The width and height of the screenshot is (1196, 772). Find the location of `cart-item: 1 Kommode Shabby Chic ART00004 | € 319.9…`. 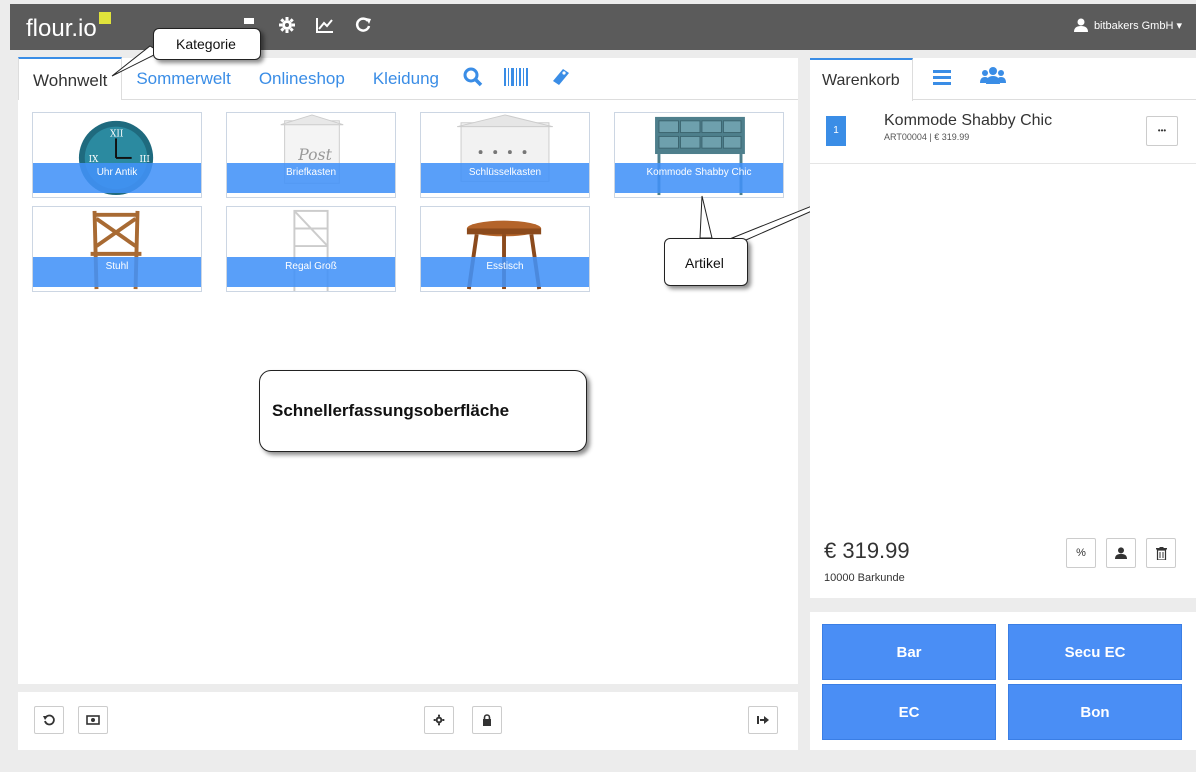

cart-item: 1 Kommode Shabby Chic ART00004 | € 319.9… is located at coordinates (1003, 132).